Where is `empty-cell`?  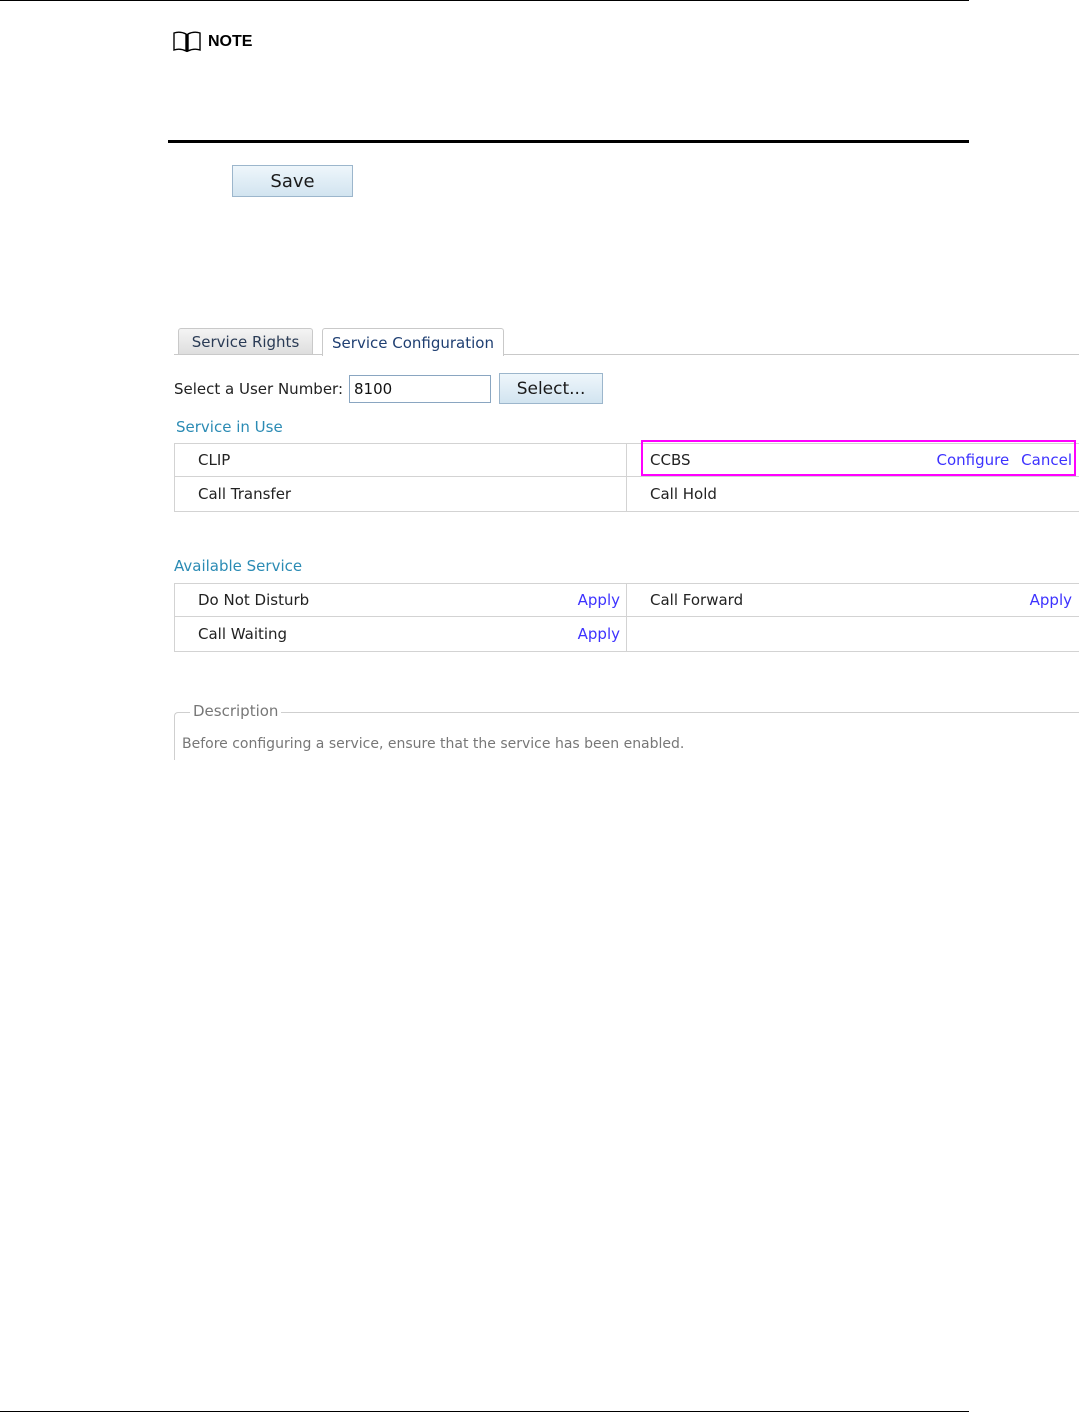 empty-cell is located at coordinates (852, 634).